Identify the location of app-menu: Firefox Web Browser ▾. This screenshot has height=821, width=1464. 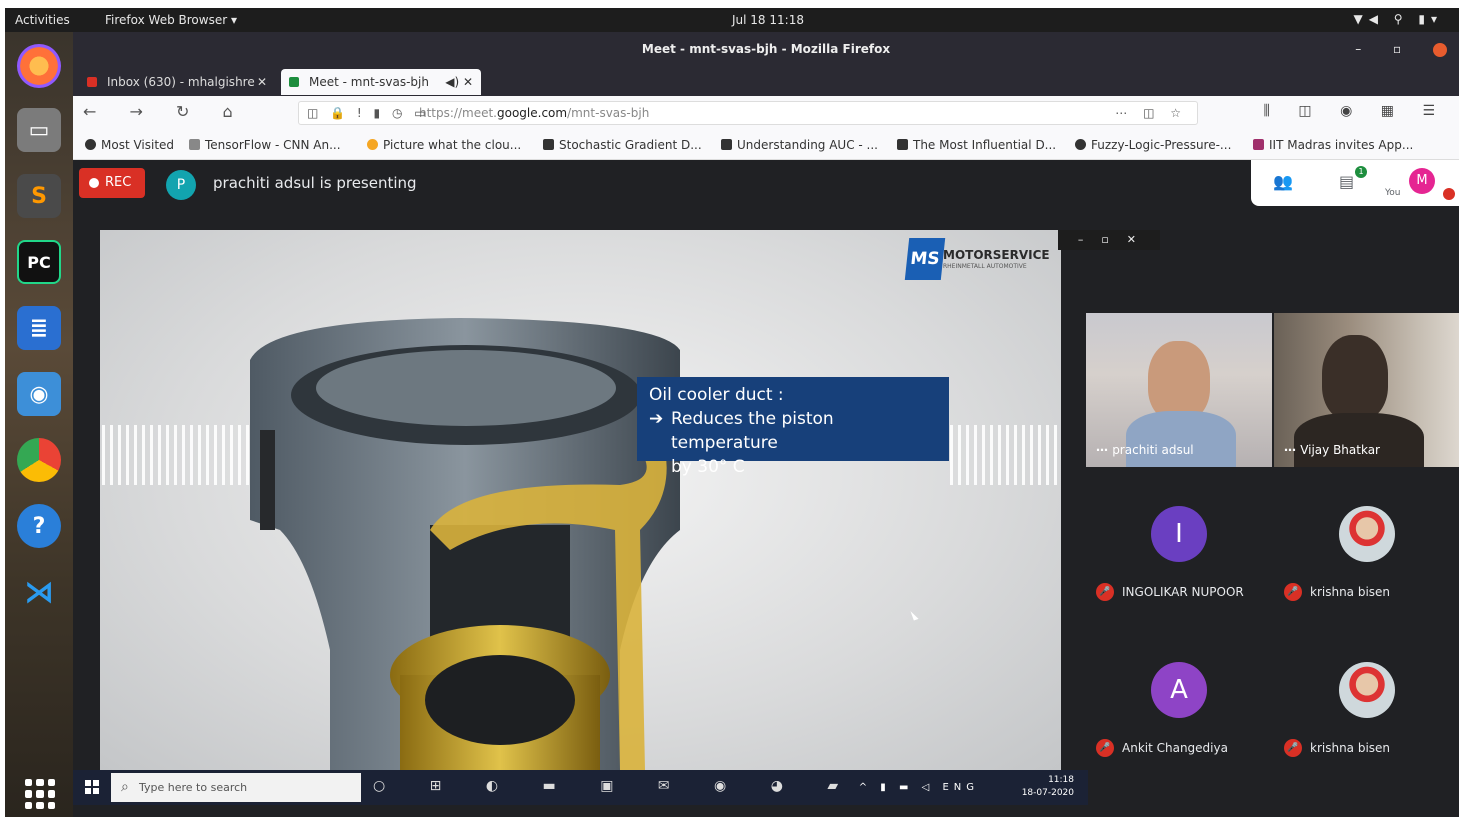
(171, 20).